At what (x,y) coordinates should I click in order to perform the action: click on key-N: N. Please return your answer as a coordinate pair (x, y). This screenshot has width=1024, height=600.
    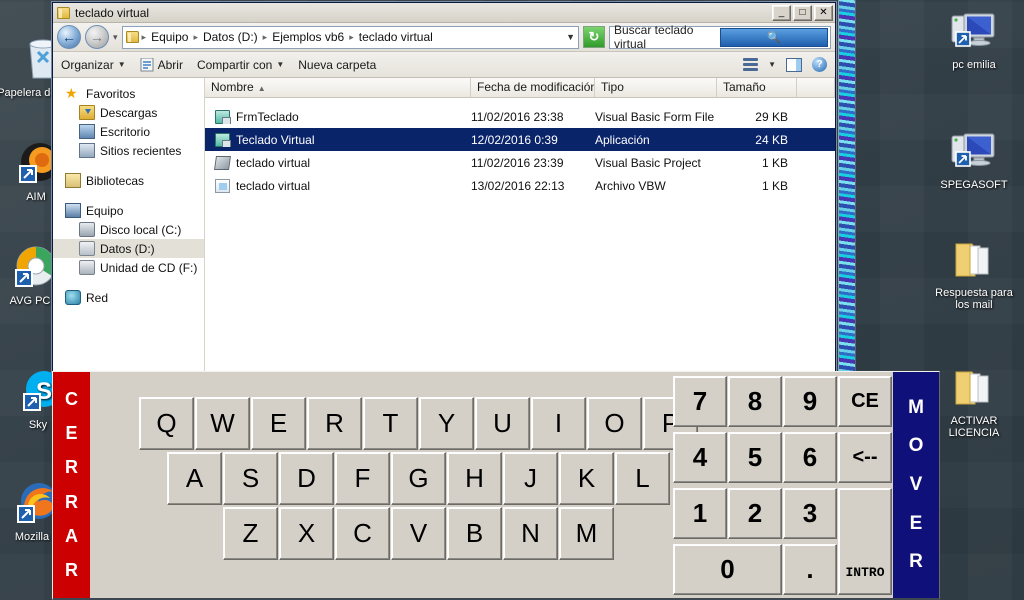
    Looking at the image, I should click on (530, 533).